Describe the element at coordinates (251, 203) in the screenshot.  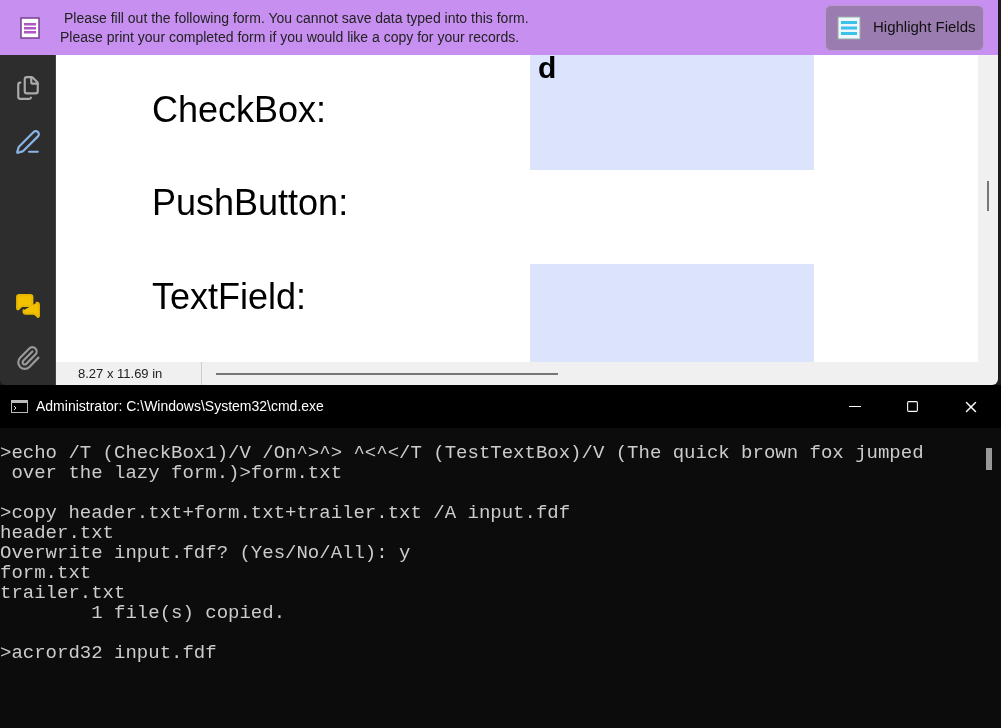
I see `field-label: PushButton:` at that location.